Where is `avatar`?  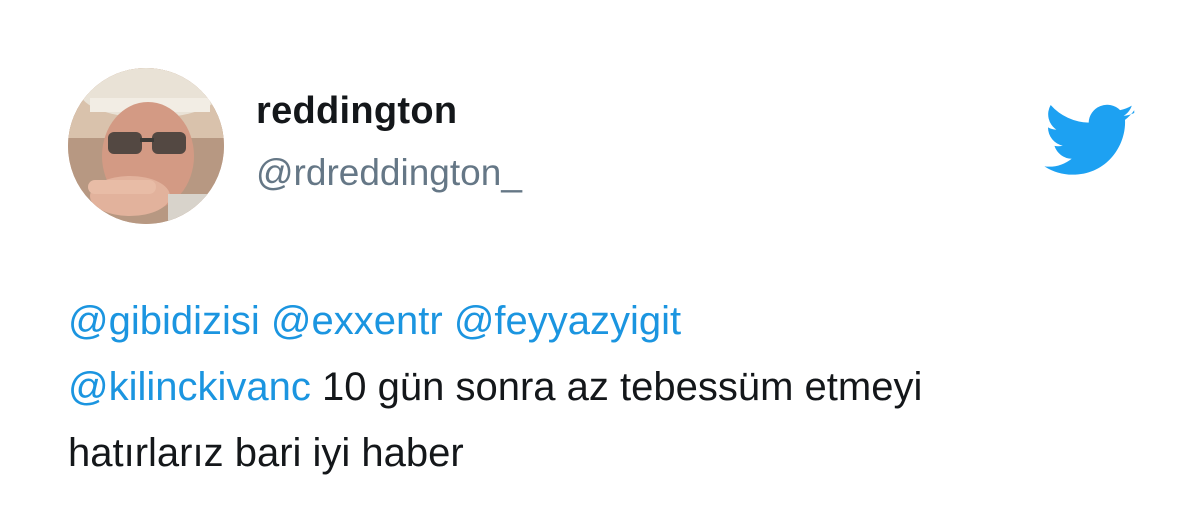
avatar is located at coordinates (146, 146).